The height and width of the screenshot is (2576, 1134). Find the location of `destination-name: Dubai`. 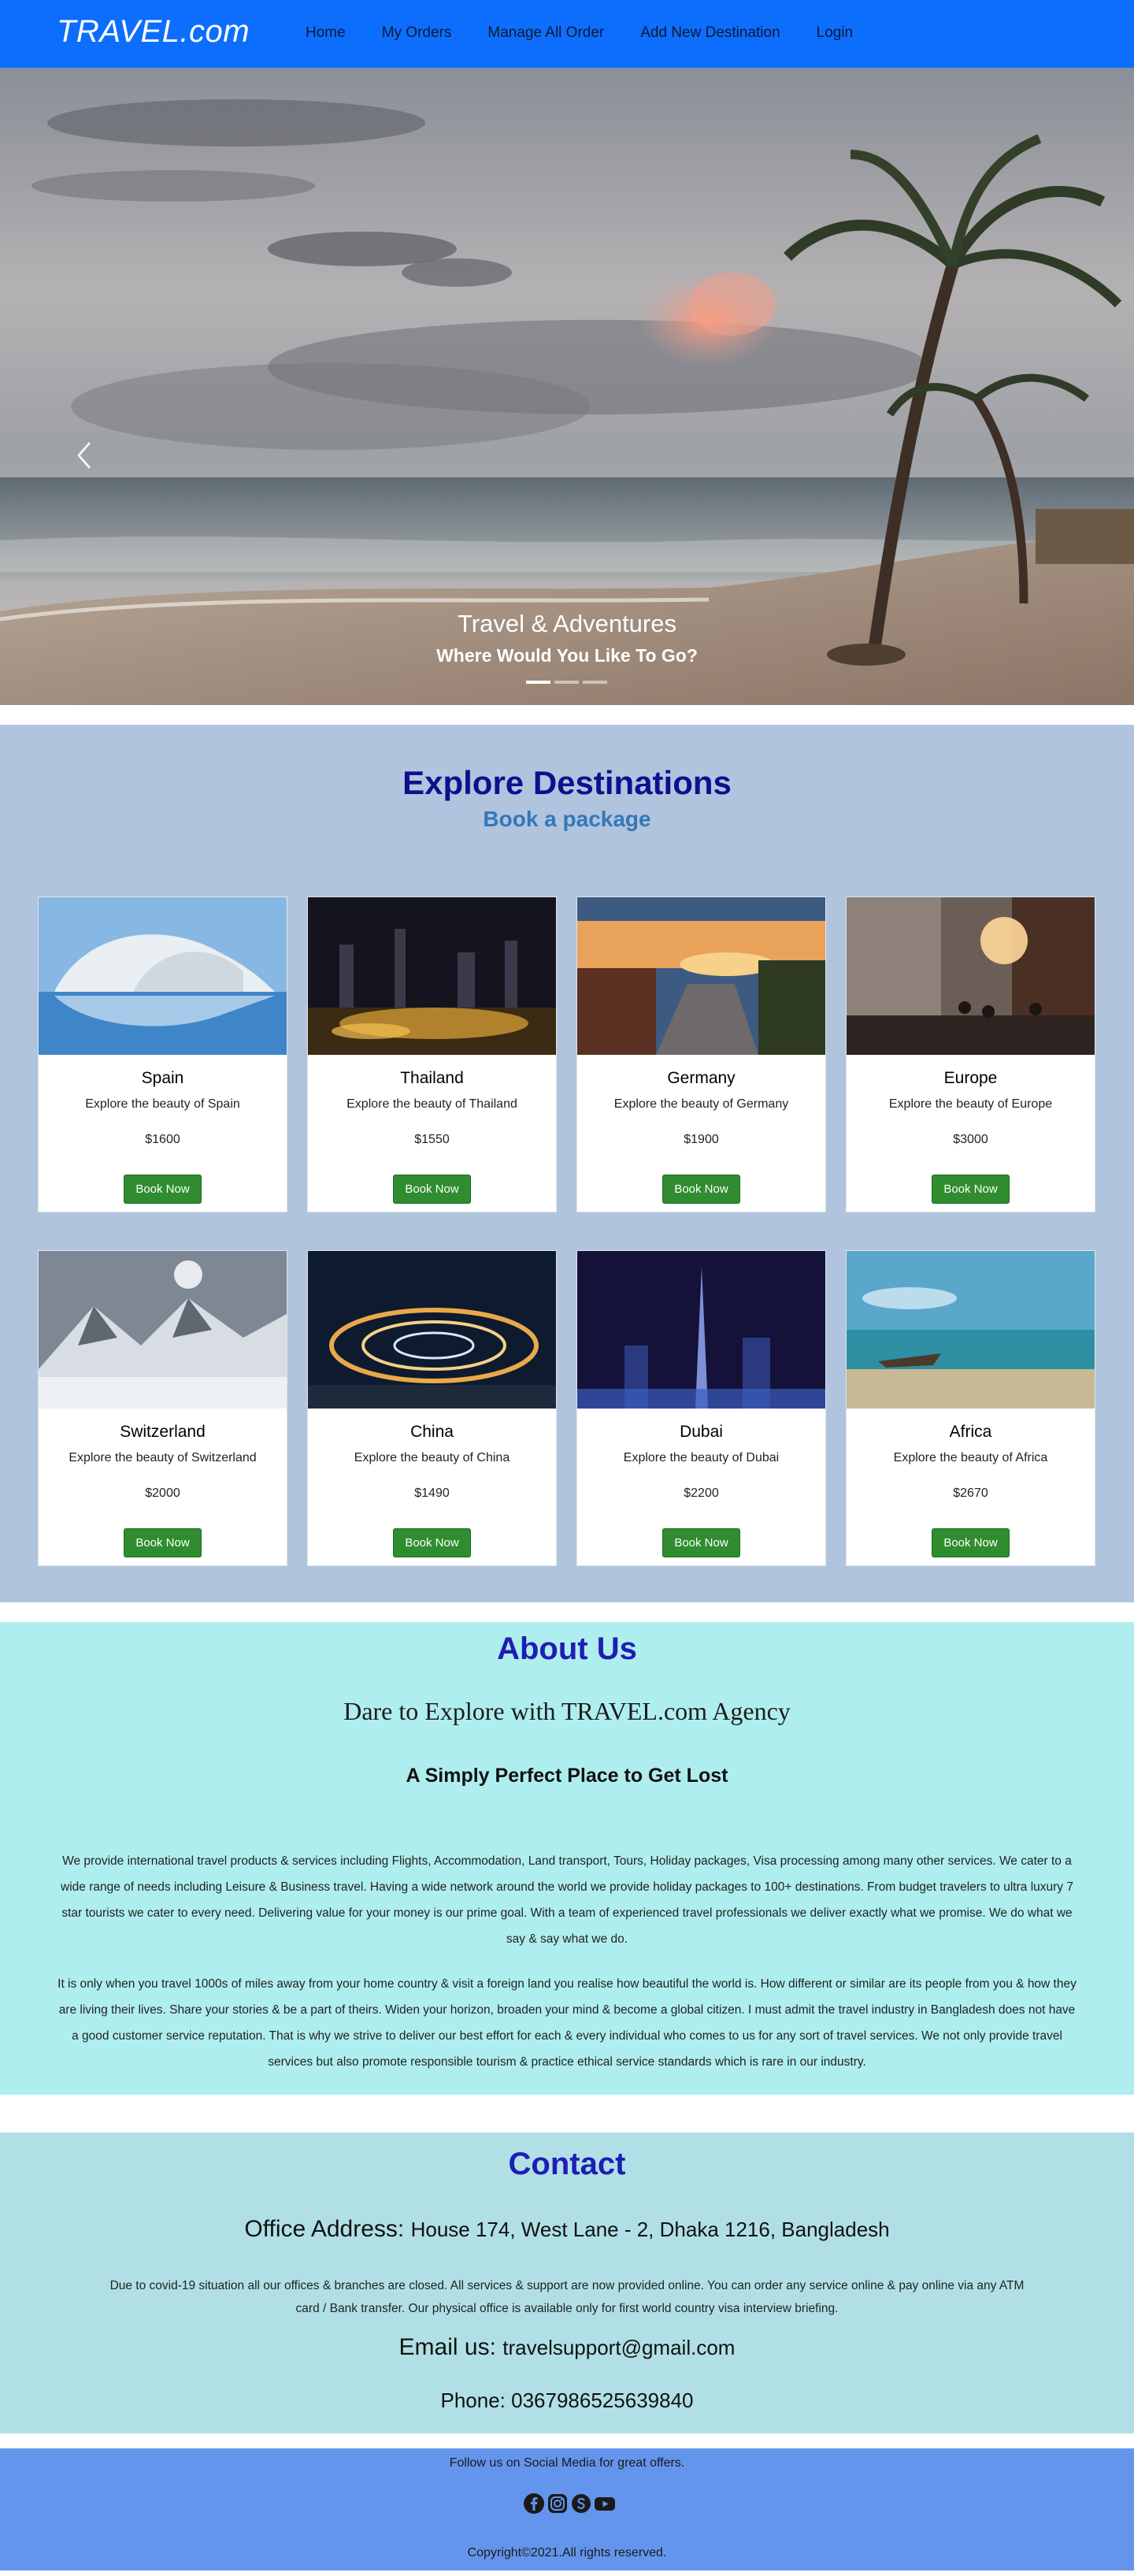

destination-name: Dubai is located at coordinates (701, 1432).